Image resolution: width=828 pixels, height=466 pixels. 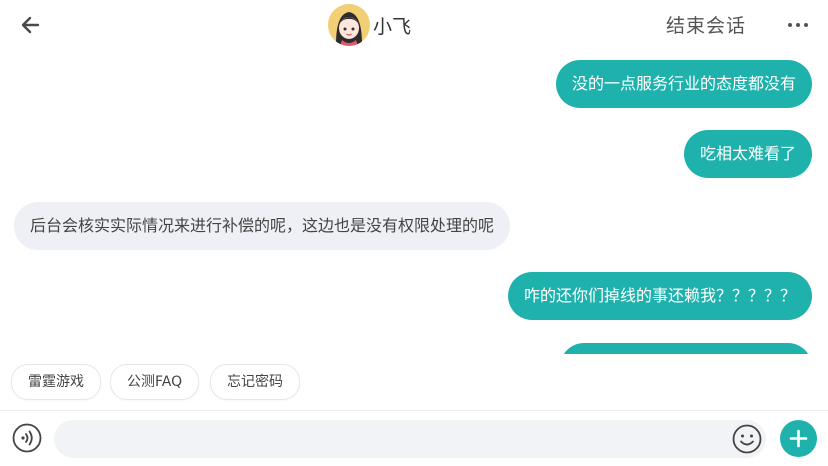 I want to click on quick-reply-chip: 雷霆游戏, so click(x=56, y=382).